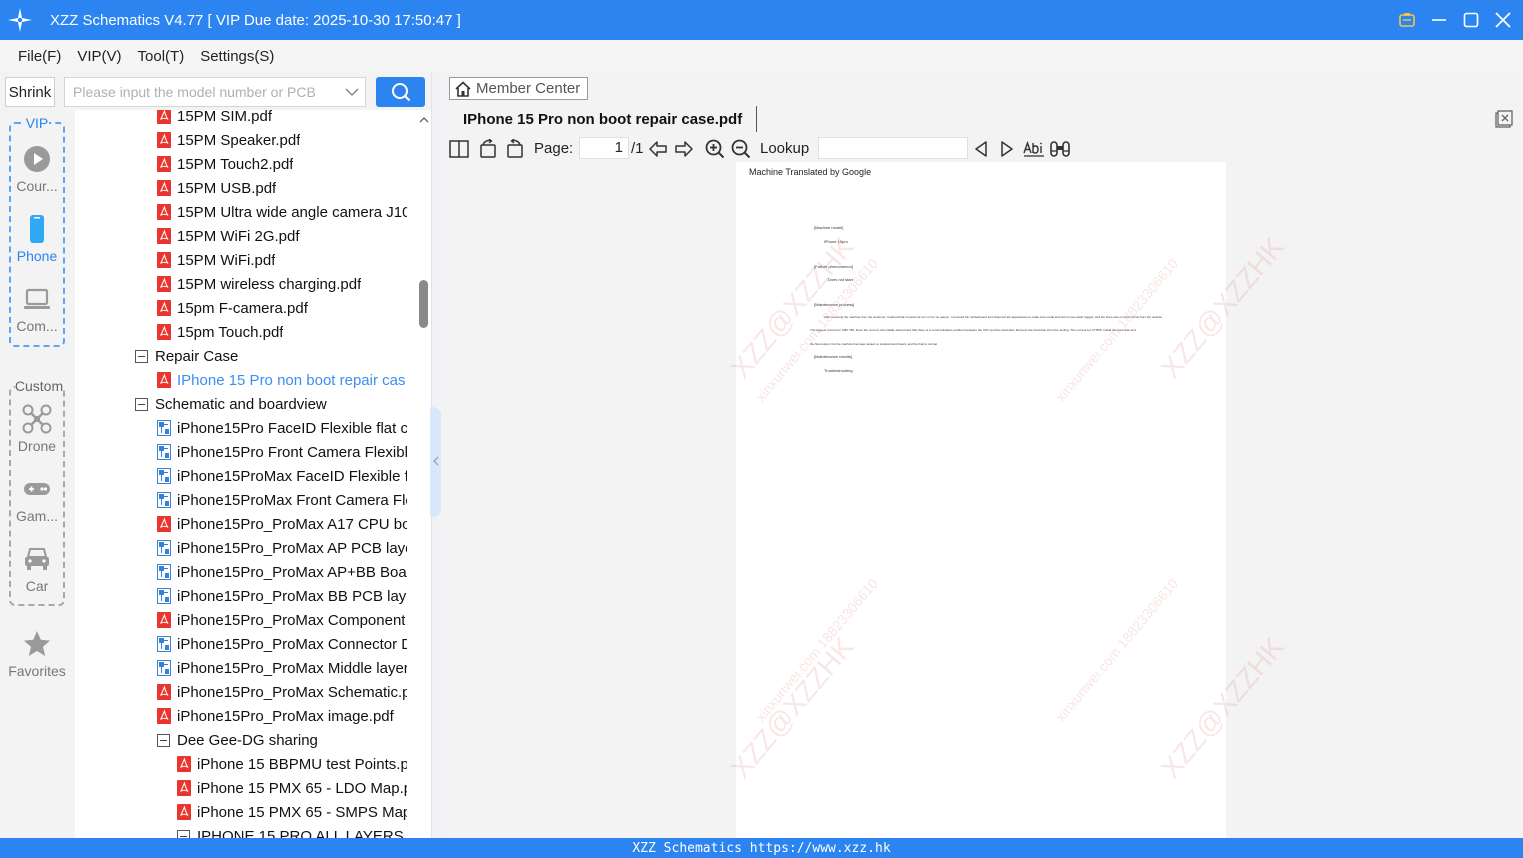  What do you see at coordinates (161, 56) in the screenshot?
I see `menu-tool: Tool(T)` at bounding box center [161, 56].